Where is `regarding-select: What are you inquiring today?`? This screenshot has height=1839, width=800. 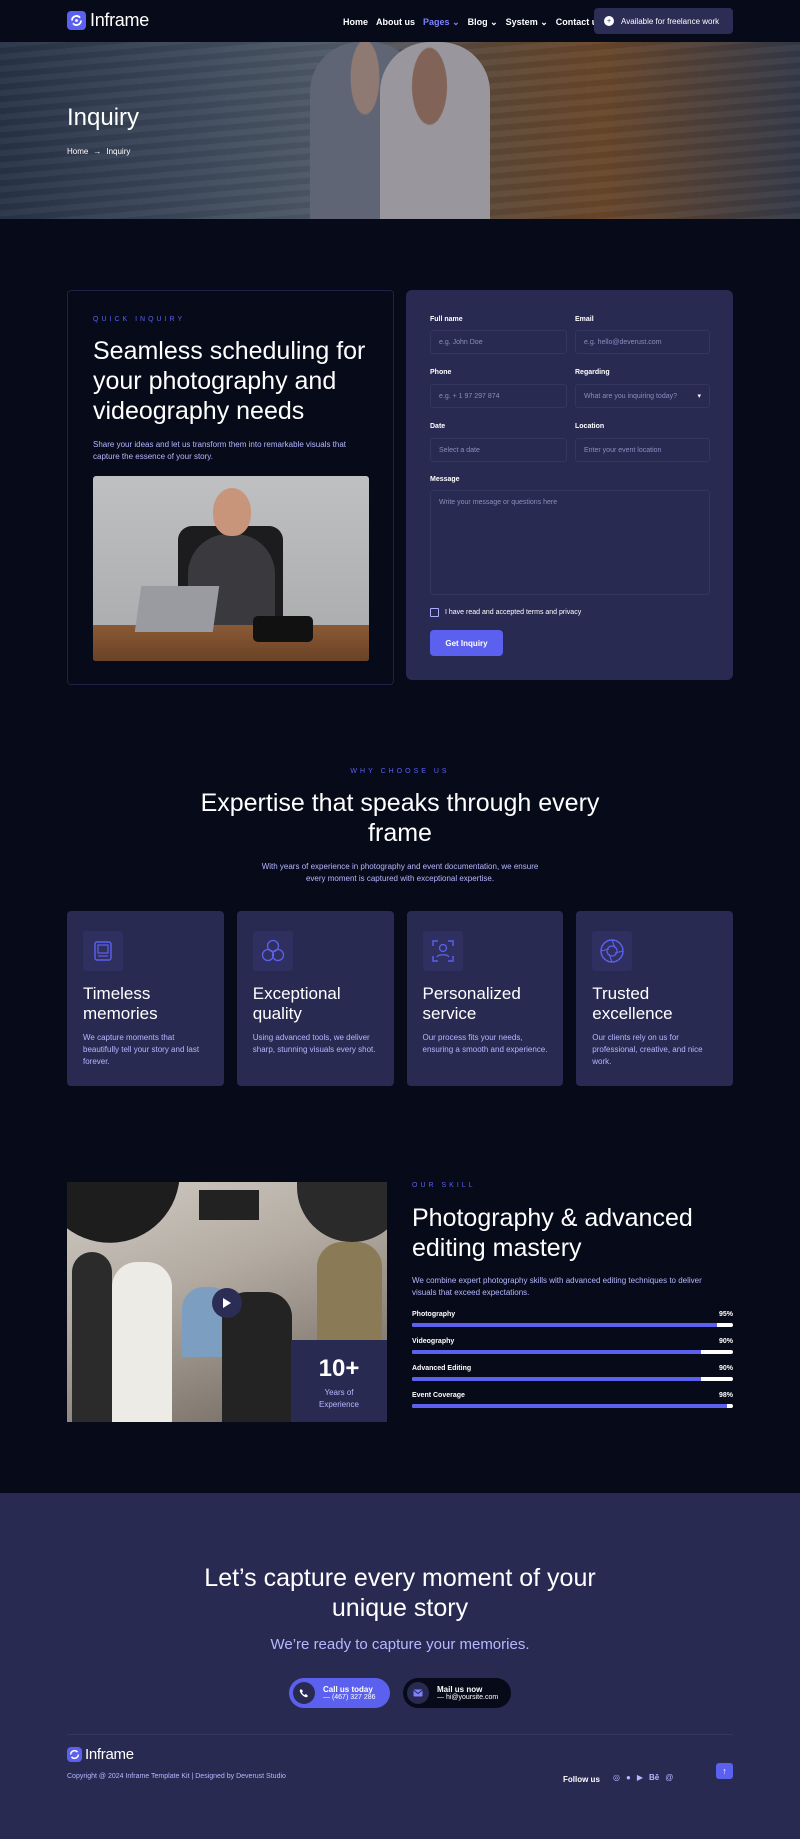
regarding-select: What are you inquiring today? is located at coordinates (642, 396).